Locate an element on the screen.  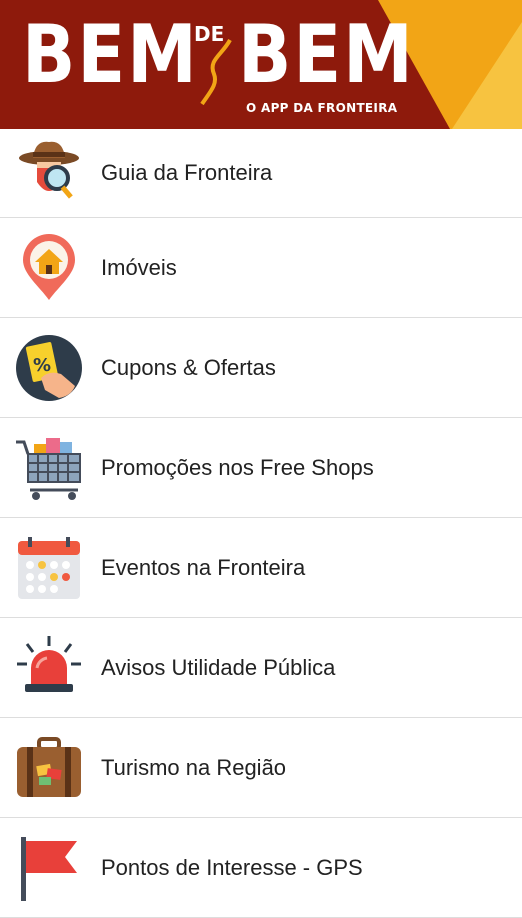
detective-icon is located at coordinates (49, 171).